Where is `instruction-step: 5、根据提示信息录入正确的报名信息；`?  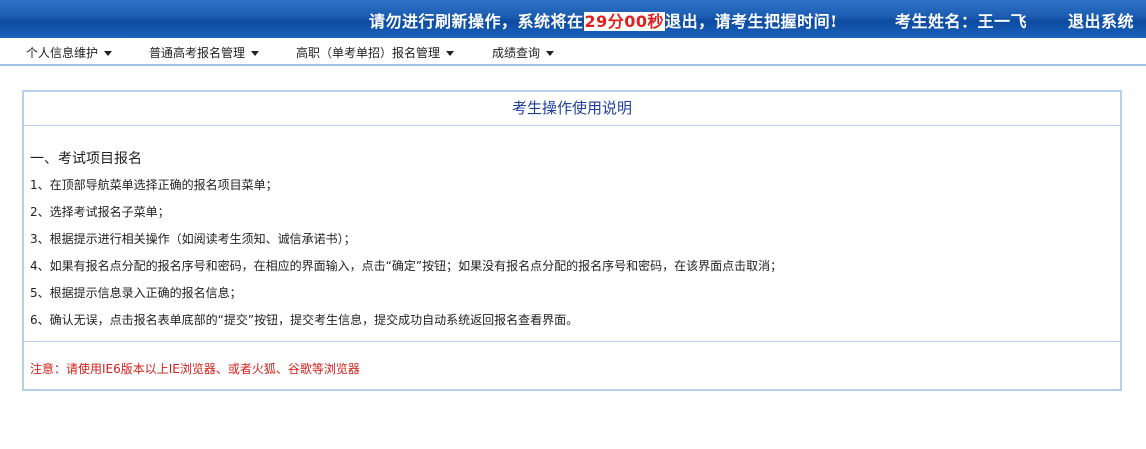 instruction-step: 5、根据提示信息录入正确的报名信息； is located at coordinates (136, 293).